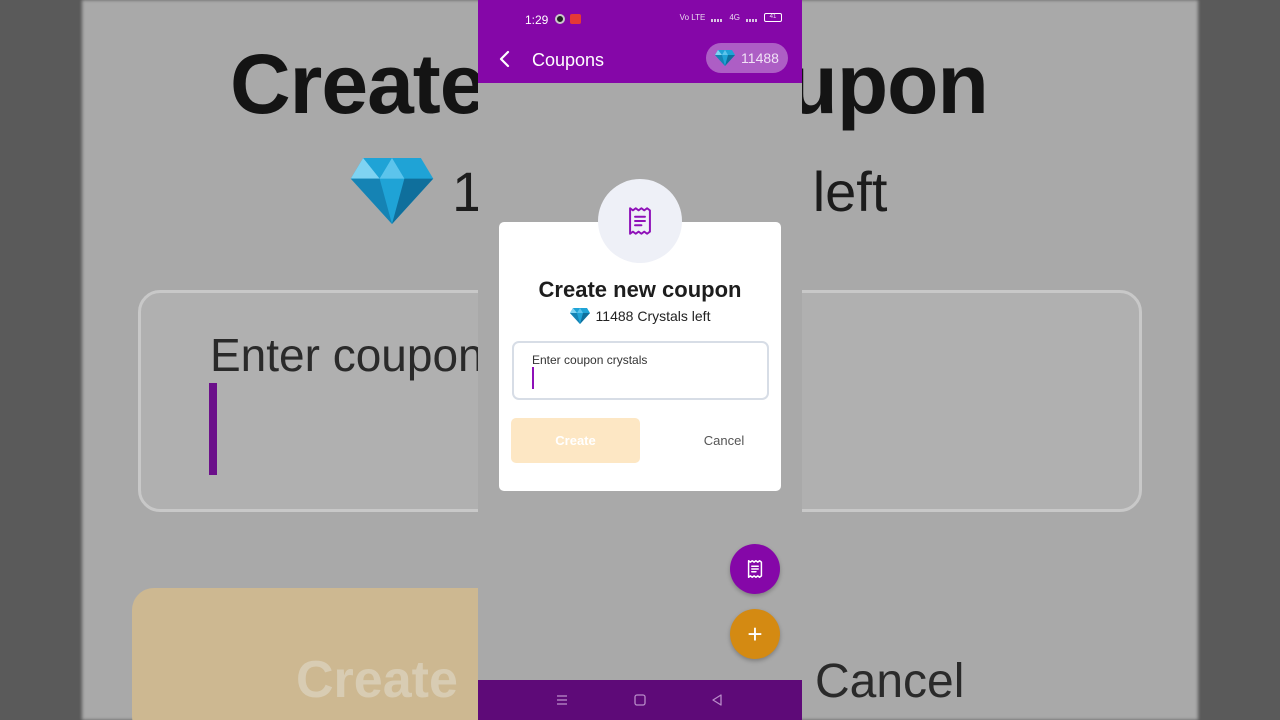 The height and width of the screenshot is (720, 1280). I want to click on coupons-fab, so click(755, 569).